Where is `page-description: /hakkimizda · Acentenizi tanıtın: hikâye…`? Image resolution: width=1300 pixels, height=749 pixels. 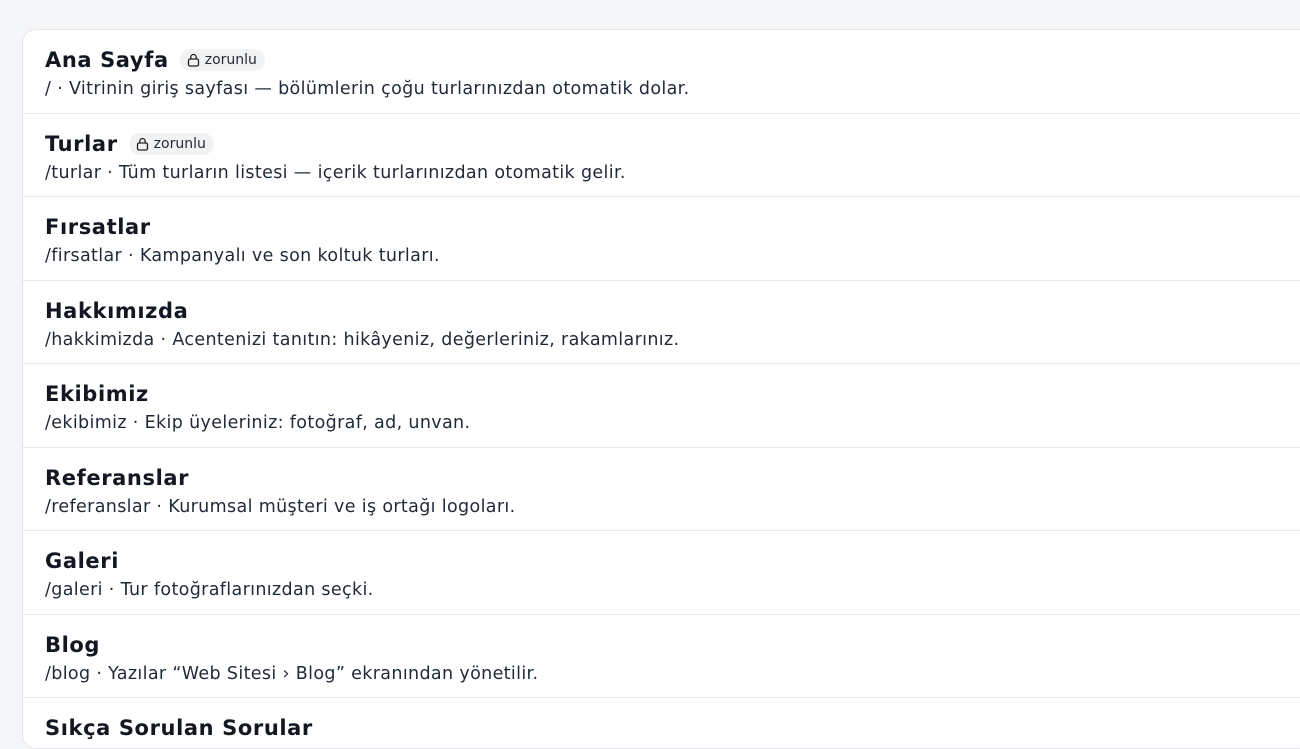
page-description: /hakkimizda · Acentenizi tanıtın: hikâye… is located at coordinates (362, 339).